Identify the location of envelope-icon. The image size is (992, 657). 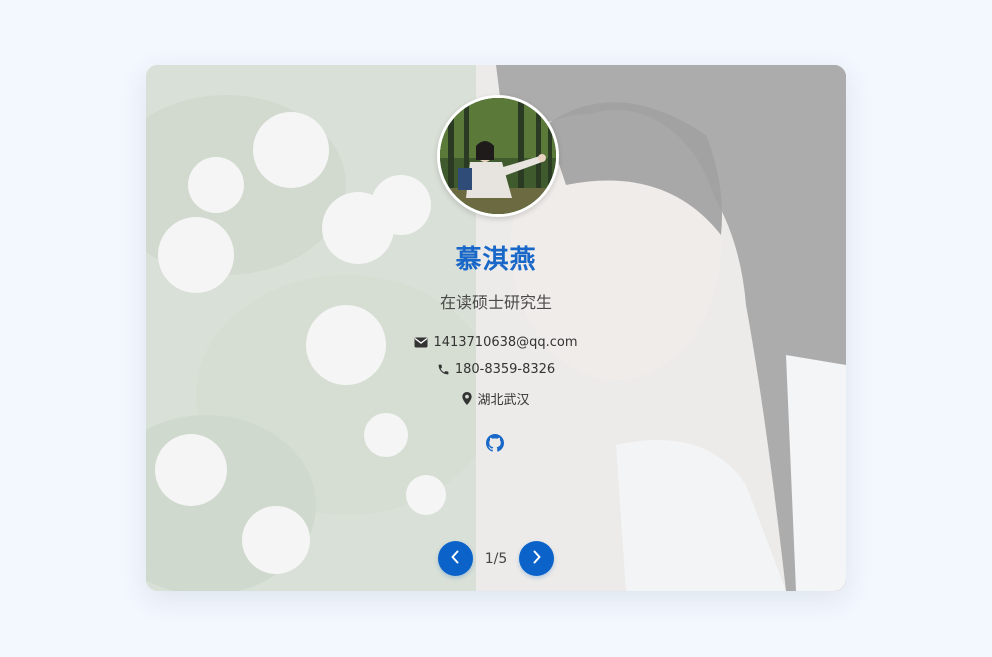
(421, 342).